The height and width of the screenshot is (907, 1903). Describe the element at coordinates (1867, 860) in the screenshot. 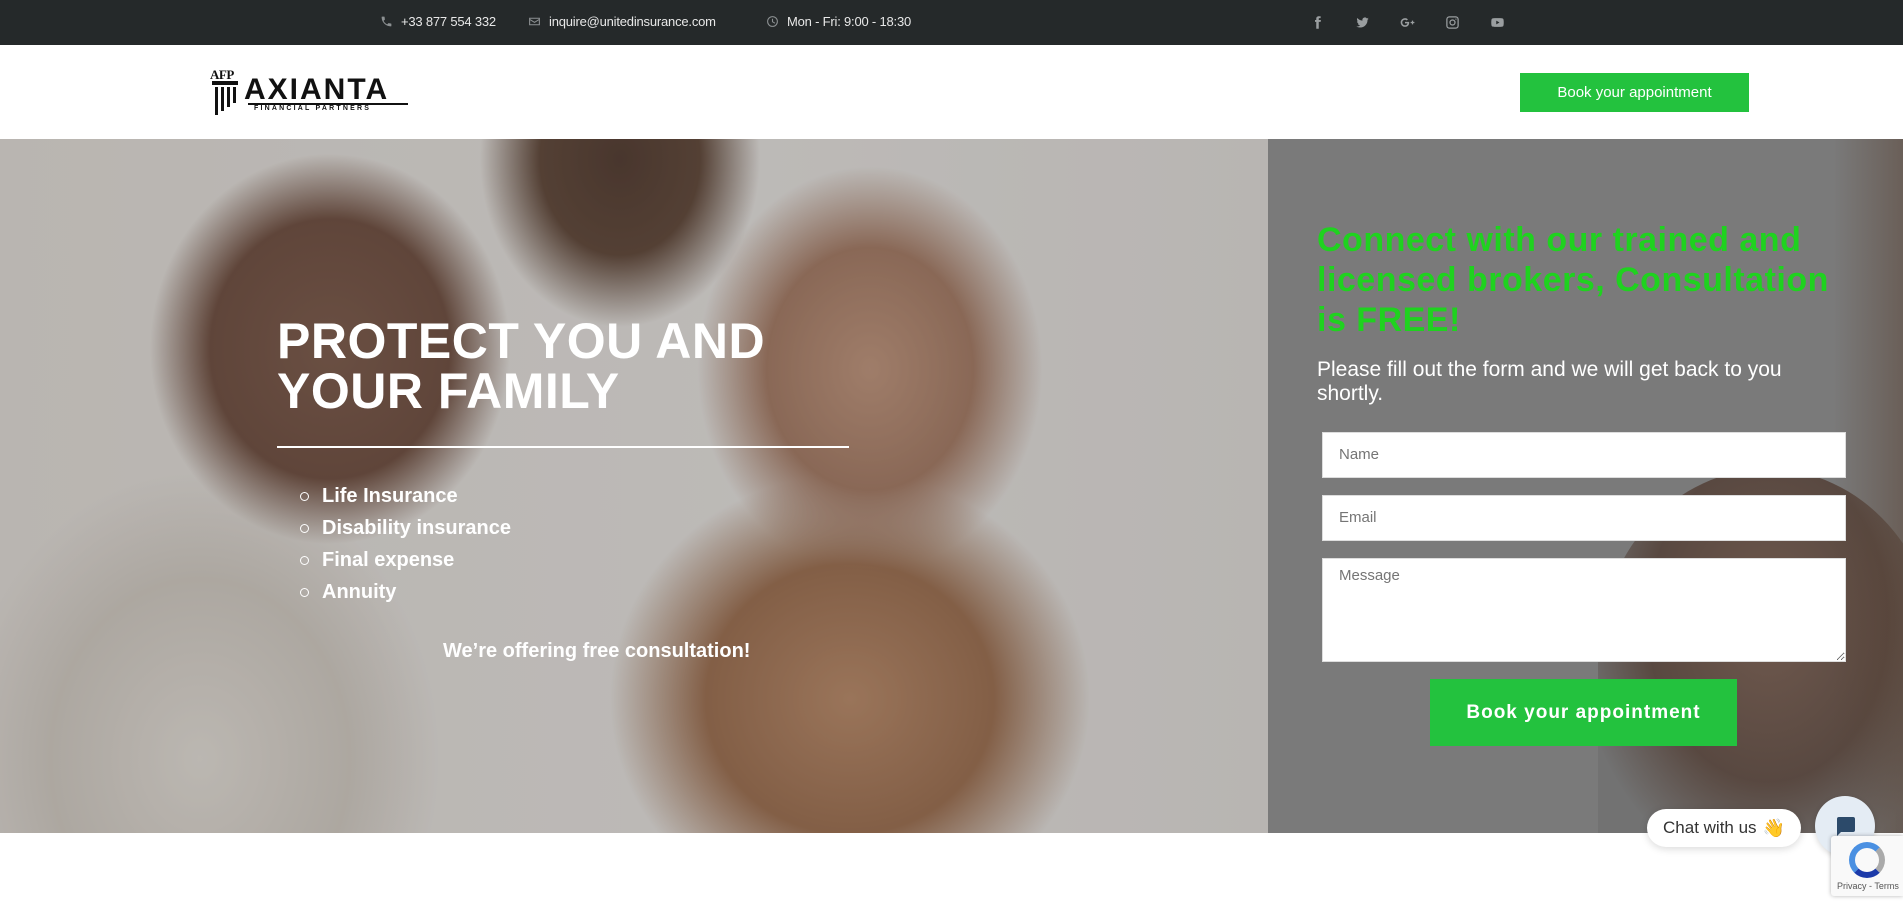

I see `recaptcha-icon` at that location.